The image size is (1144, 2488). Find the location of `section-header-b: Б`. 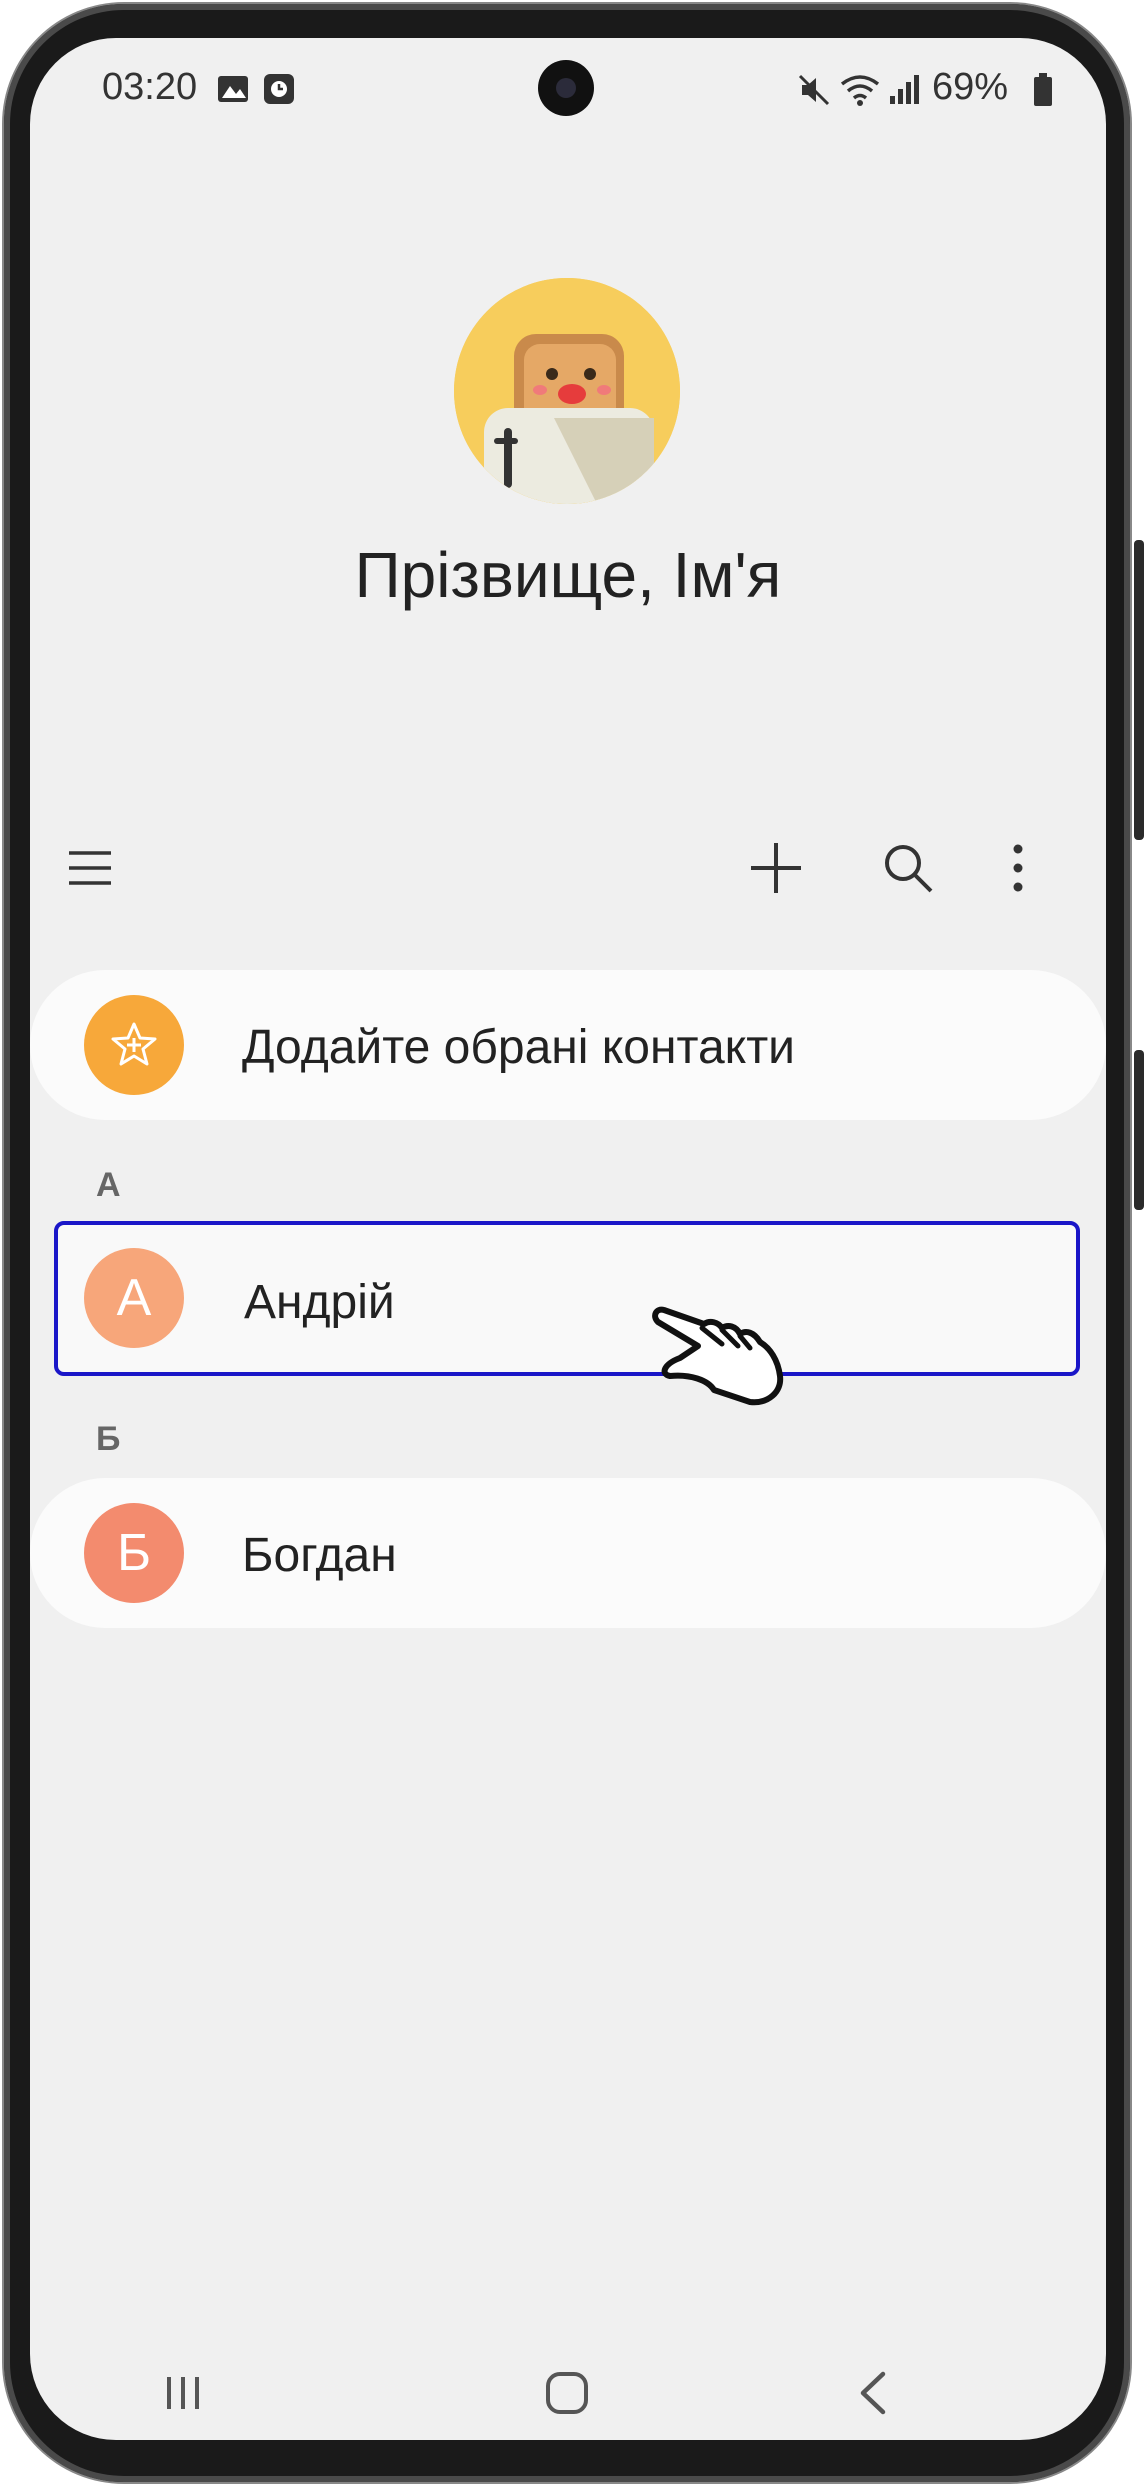

section-header-b: Б is located at coordinates (108, 1439).